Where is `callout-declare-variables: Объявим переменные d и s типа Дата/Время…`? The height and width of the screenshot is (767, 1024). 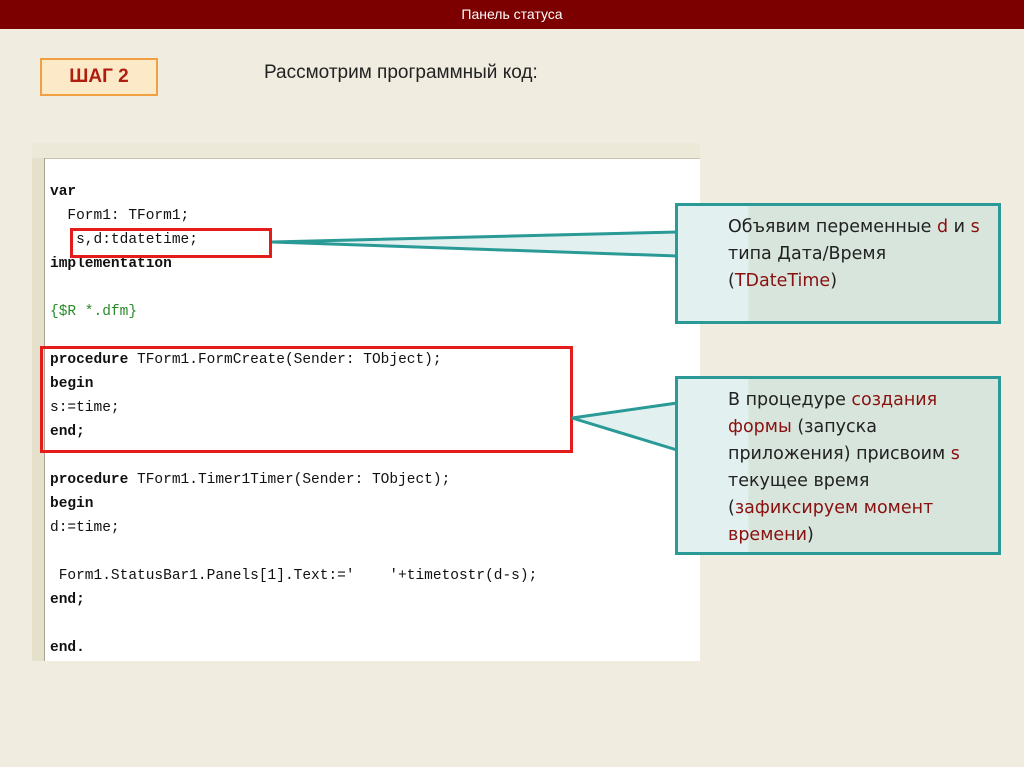 callout-declare-variables: Объявим переменные d и s типа Дата/Время… is located at coordinates (838, 263).